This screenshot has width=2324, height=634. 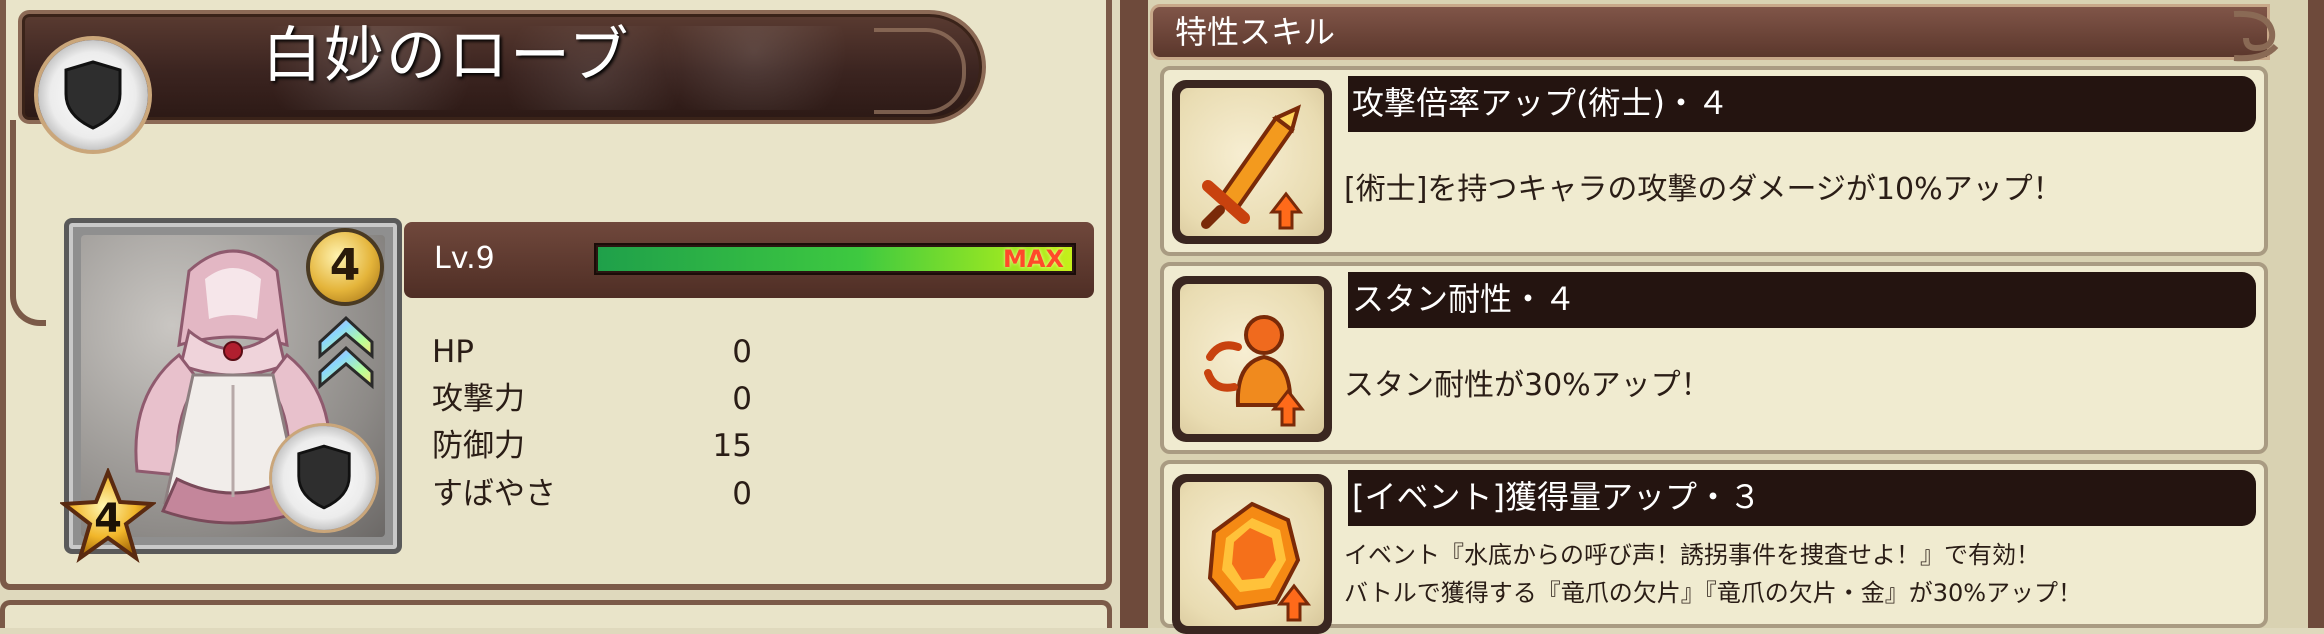 I want to click on card-category-medallion, so click(x=324, y=478).